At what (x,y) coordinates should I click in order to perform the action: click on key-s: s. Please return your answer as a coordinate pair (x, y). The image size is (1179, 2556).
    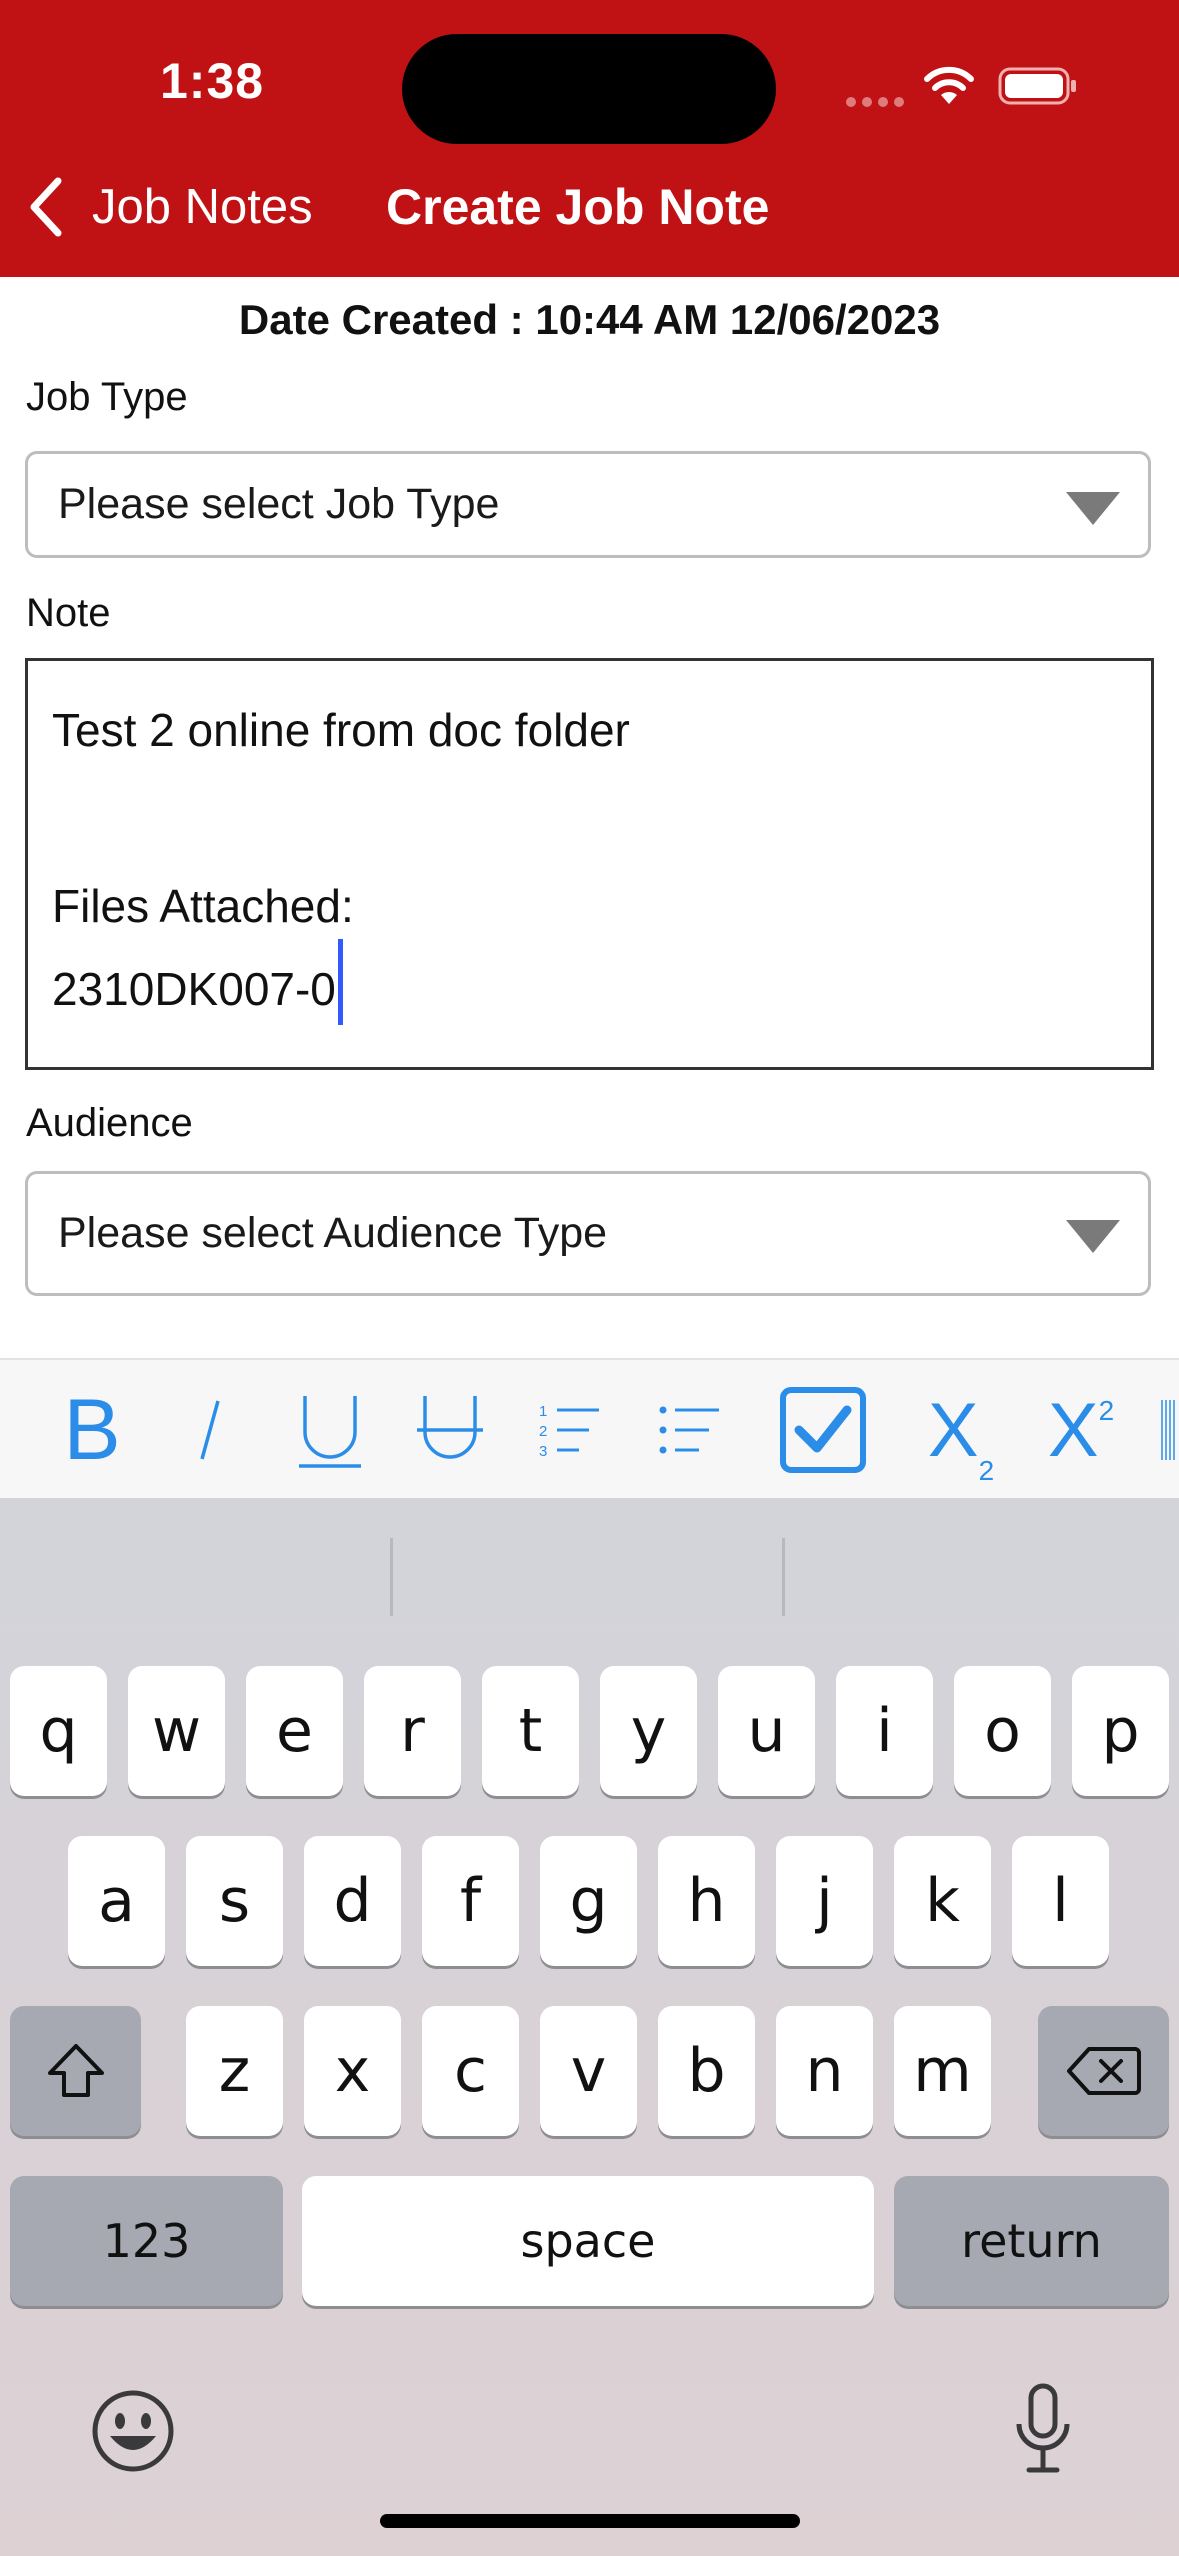
    Looking at the image, I should click on (234, 1901).